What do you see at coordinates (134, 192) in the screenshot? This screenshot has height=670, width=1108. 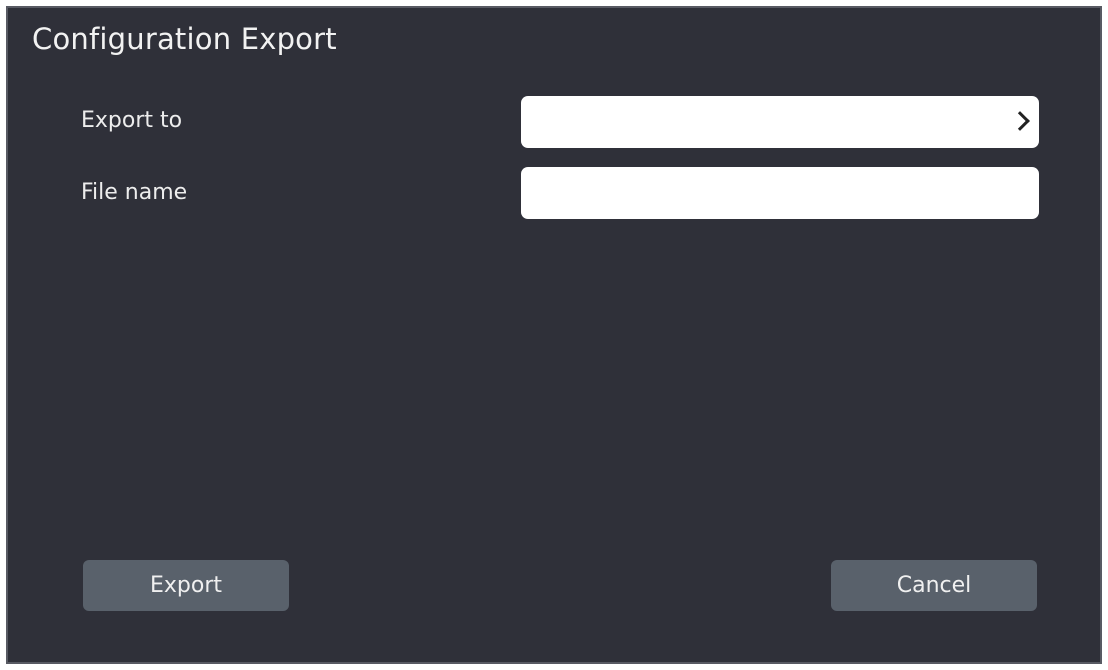 I see `file-name-label: File name` at bounding box center [134, 192].